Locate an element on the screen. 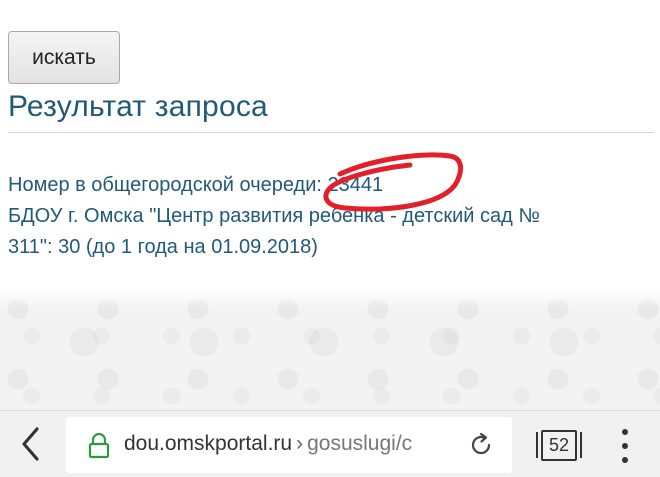  url-fade is located at coordinates (443, 445).